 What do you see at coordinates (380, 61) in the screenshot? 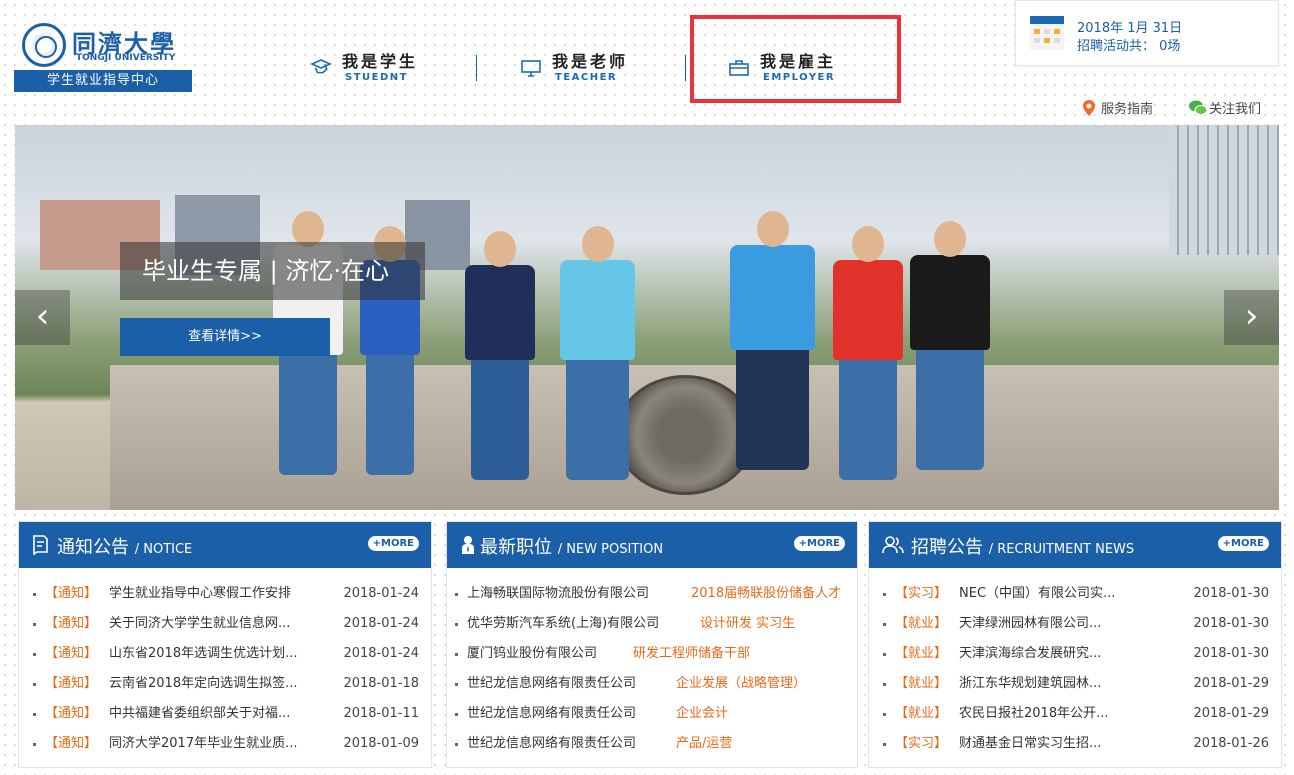
I see `role-student-label: 我是学生` at bounding box center [380, 61].